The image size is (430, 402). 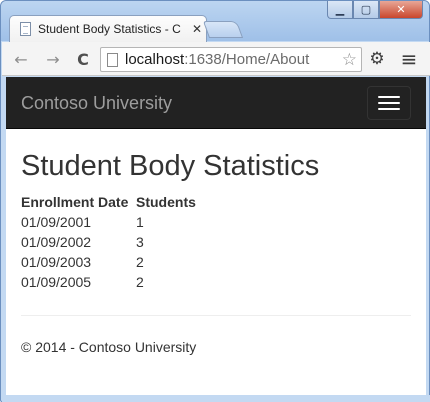 I want to click on table-header-row: Enrollment Date Students, so click(x=108, y=202).